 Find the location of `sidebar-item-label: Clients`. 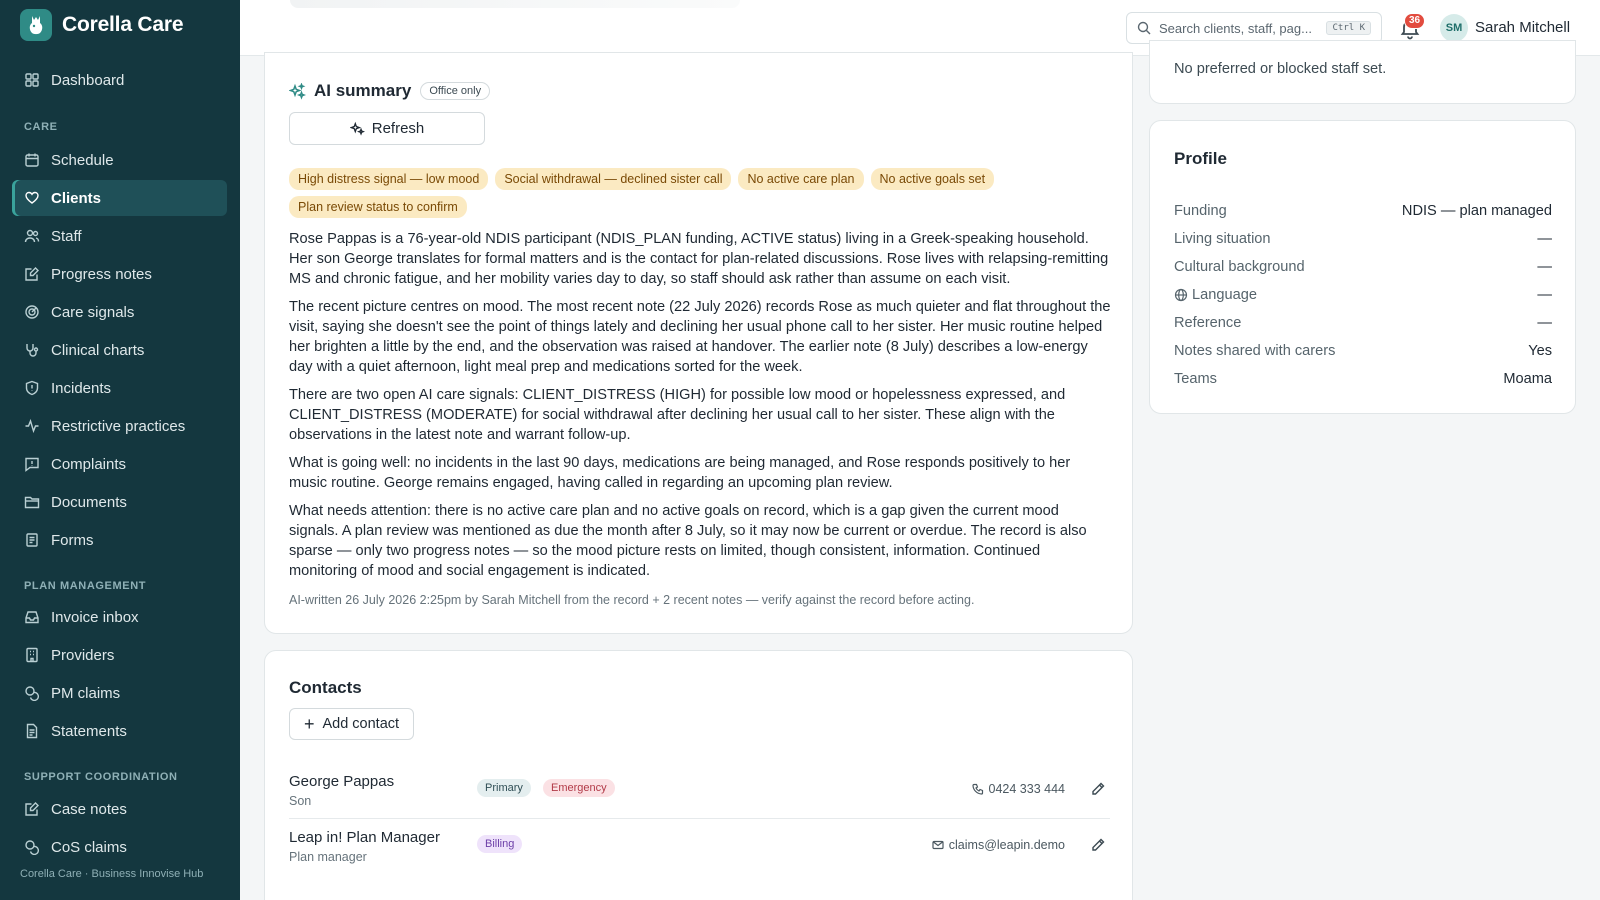

sidebar-item-label: Clients is located at coordinates (76, 198).